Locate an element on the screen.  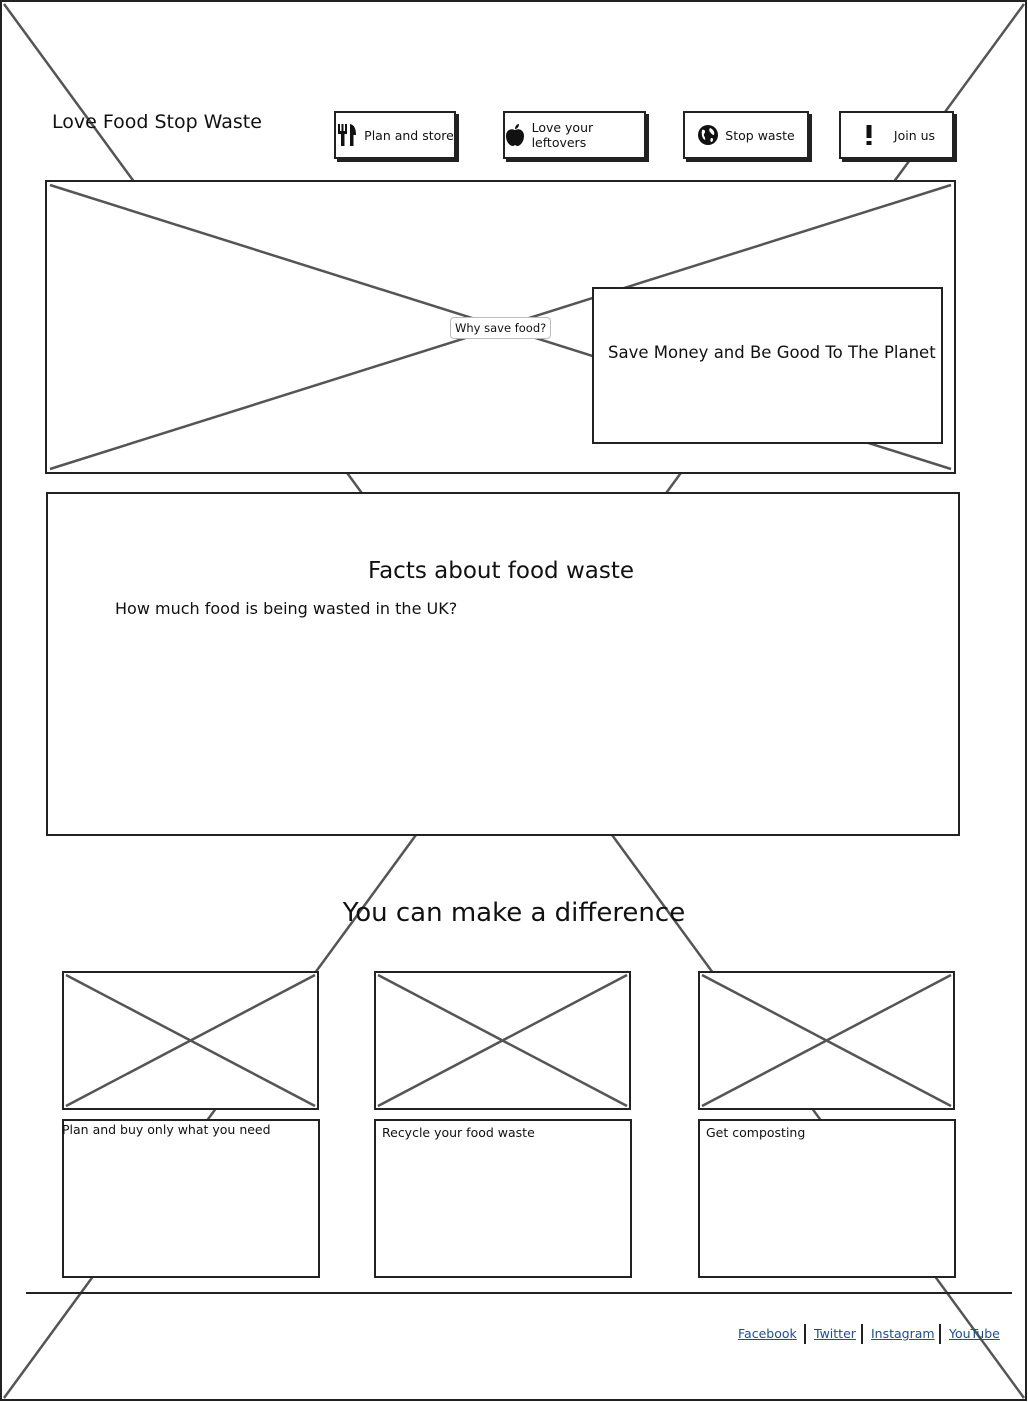
card-text-box: Plan and buy only what you need is located at coordinates (191, 1198).